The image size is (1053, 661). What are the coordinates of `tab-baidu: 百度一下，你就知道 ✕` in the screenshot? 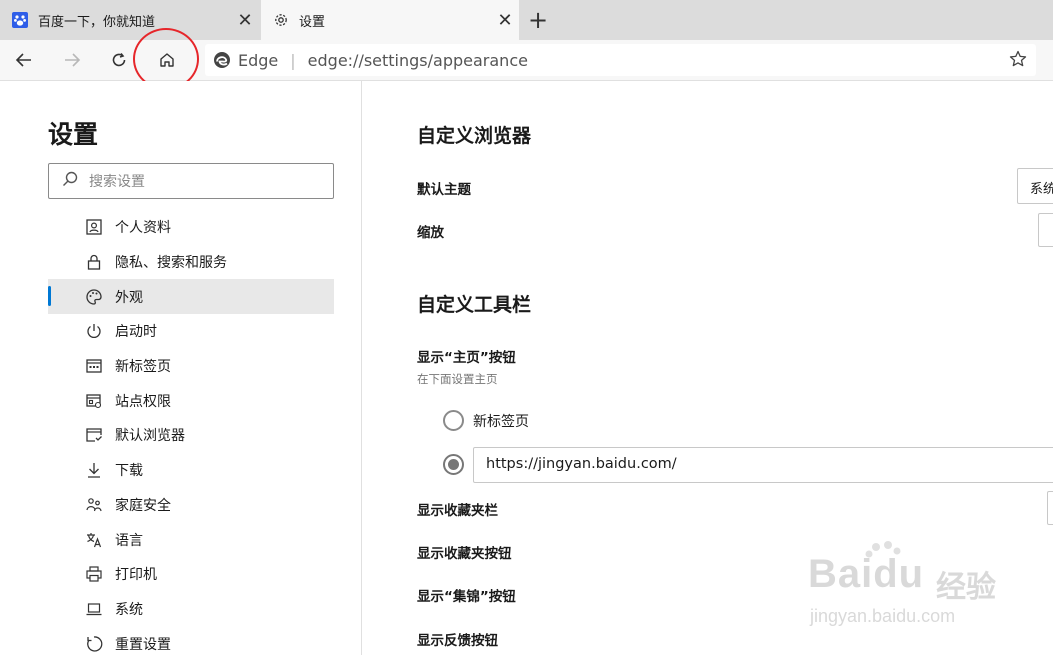 It's located at (129, 20).